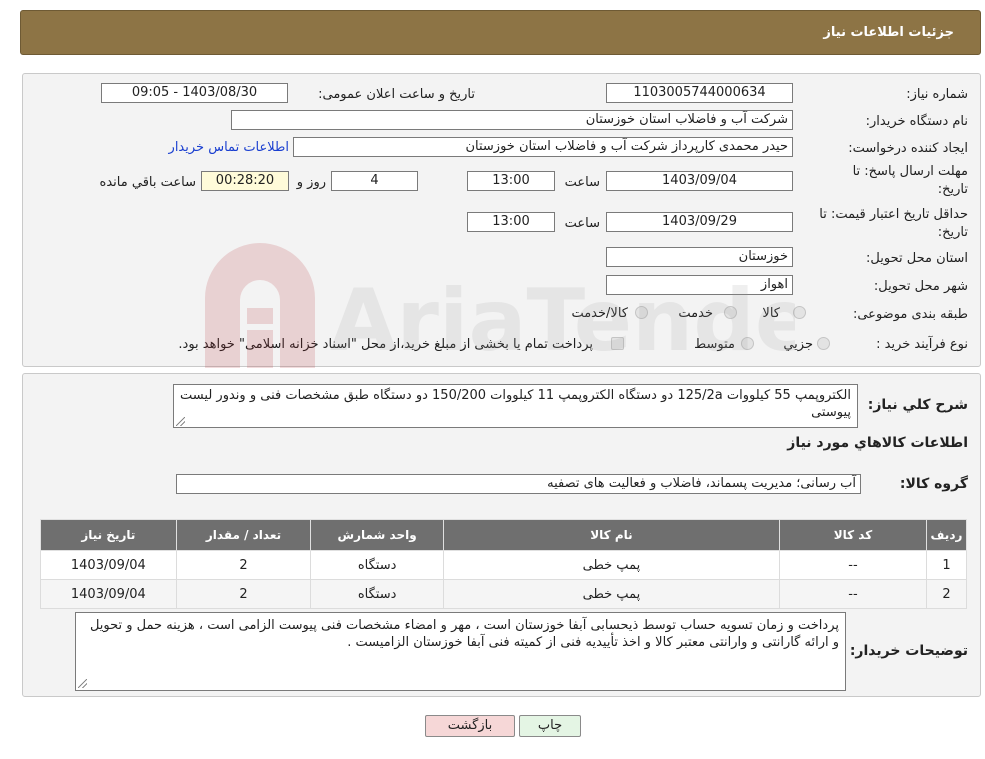  Describe the element at coordinates (916, 121) in the screenshot. I see `buyer-org-label: نام دستگاه خریدار:` at that location.